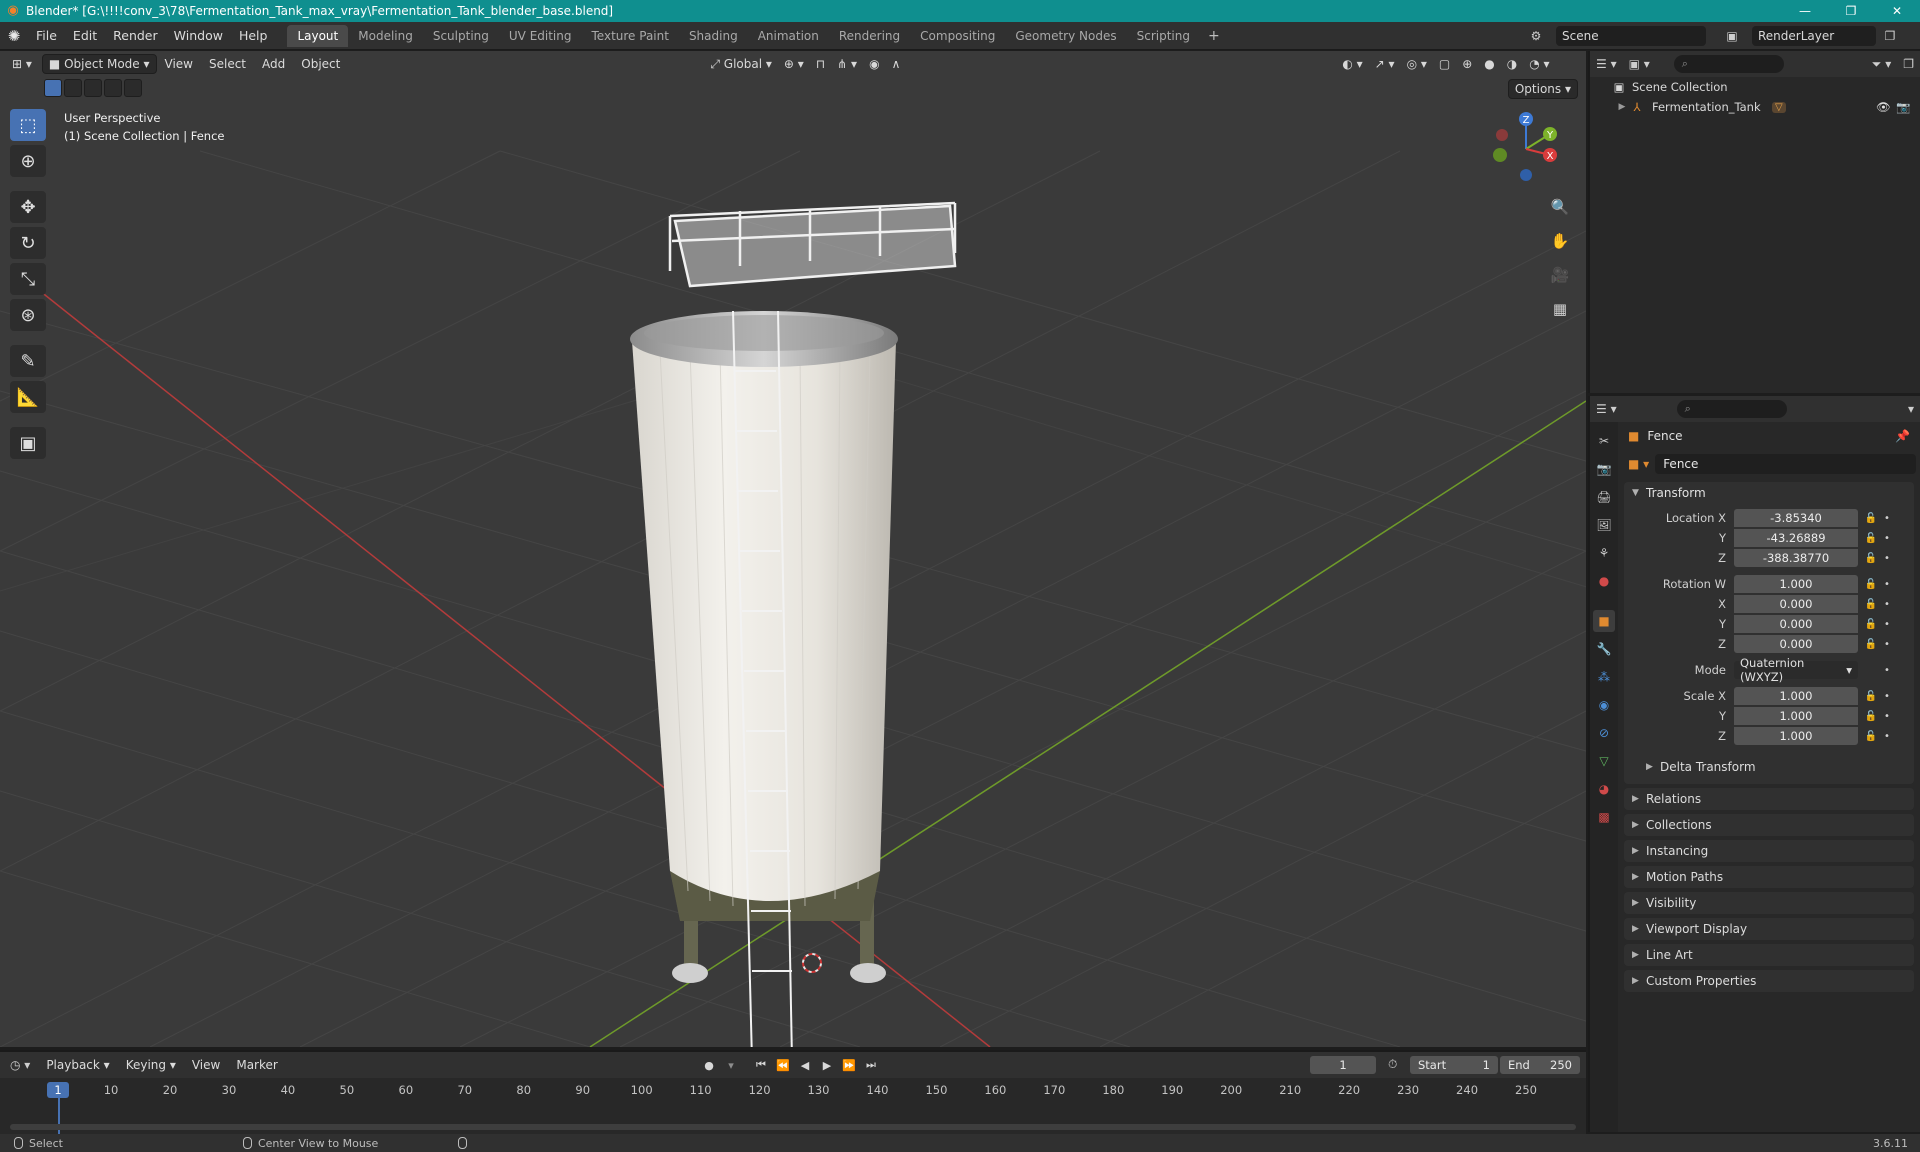 Image resolution: width=1920 pixels, height=1152 pixels. I want to click on new-layer-icon: ❐, so click(1890, 36).